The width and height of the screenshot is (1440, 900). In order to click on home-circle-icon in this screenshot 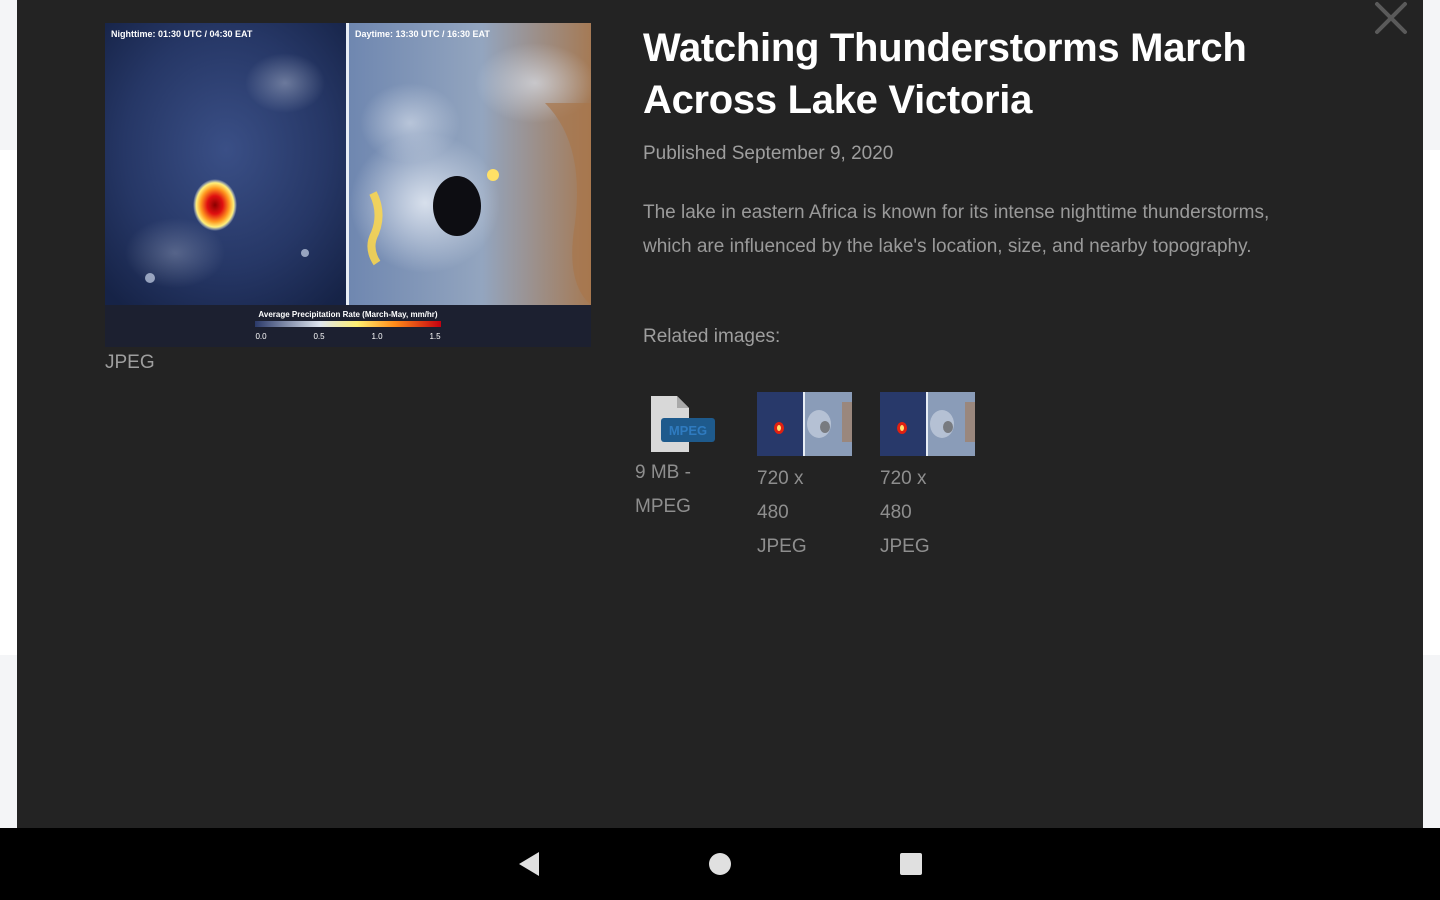, I will do `click(720, 864)`.